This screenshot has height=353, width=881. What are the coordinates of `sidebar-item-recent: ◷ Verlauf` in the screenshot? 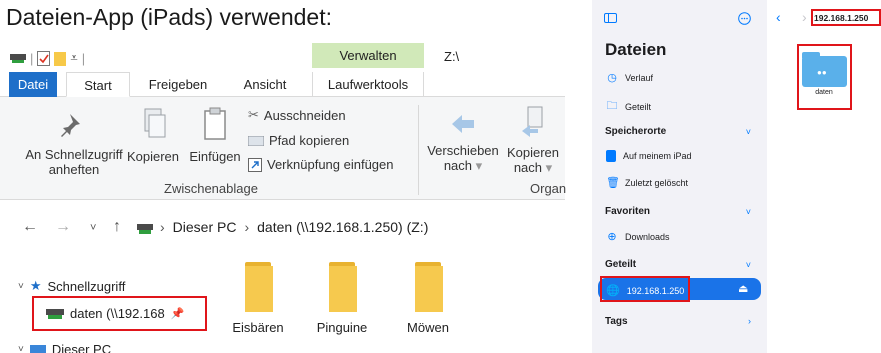 It's located at (629, 77).